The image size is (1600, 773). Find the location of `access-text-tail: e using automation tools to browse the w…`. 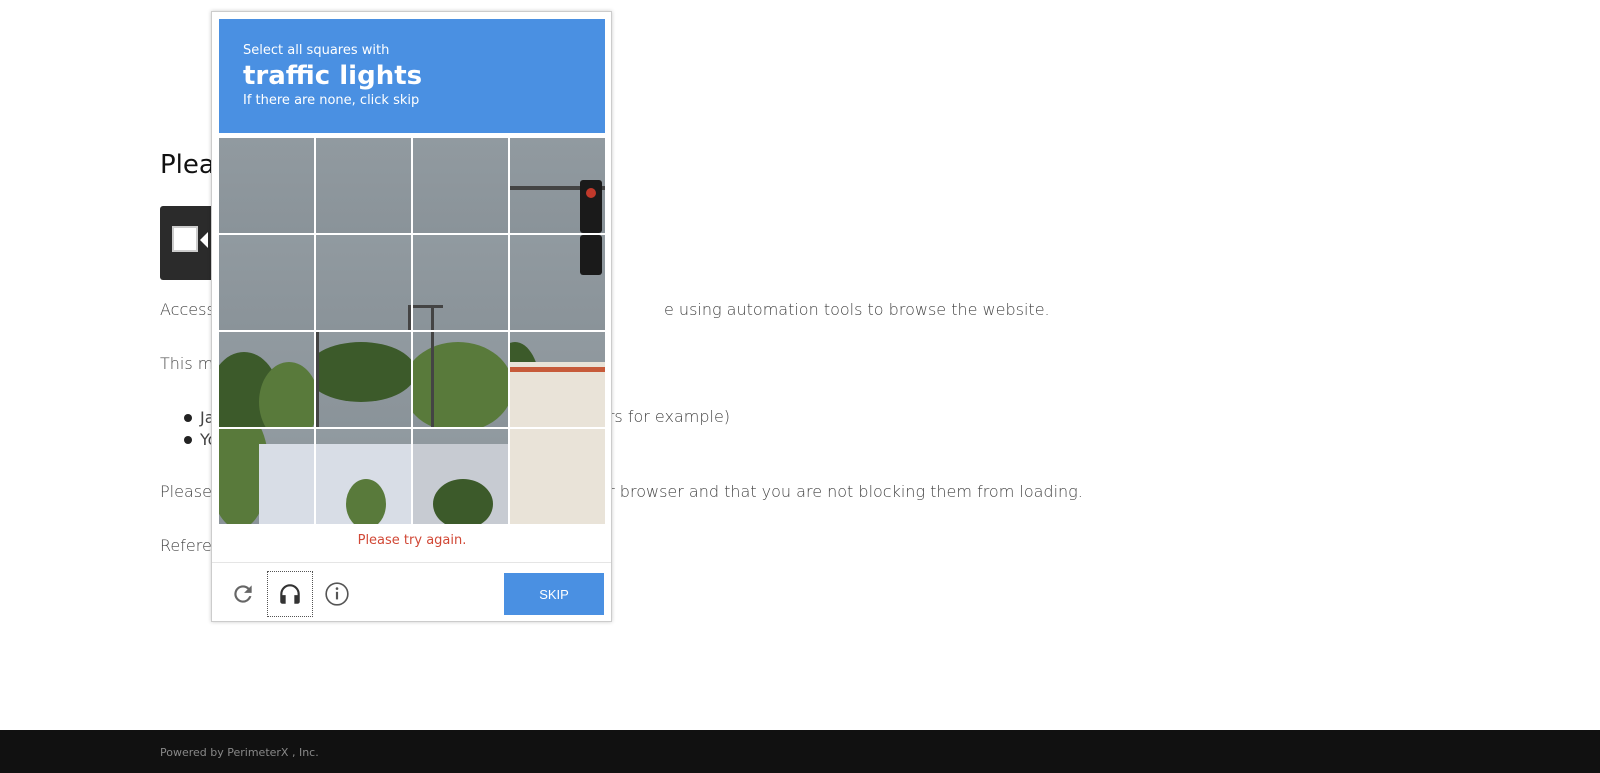

access-text-tail: e using automation tools to browse the w… is located at coordinates (857, 309).